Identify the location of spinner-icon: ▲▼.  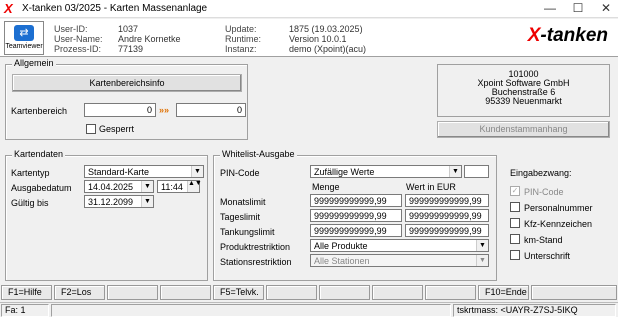
(194, 186).